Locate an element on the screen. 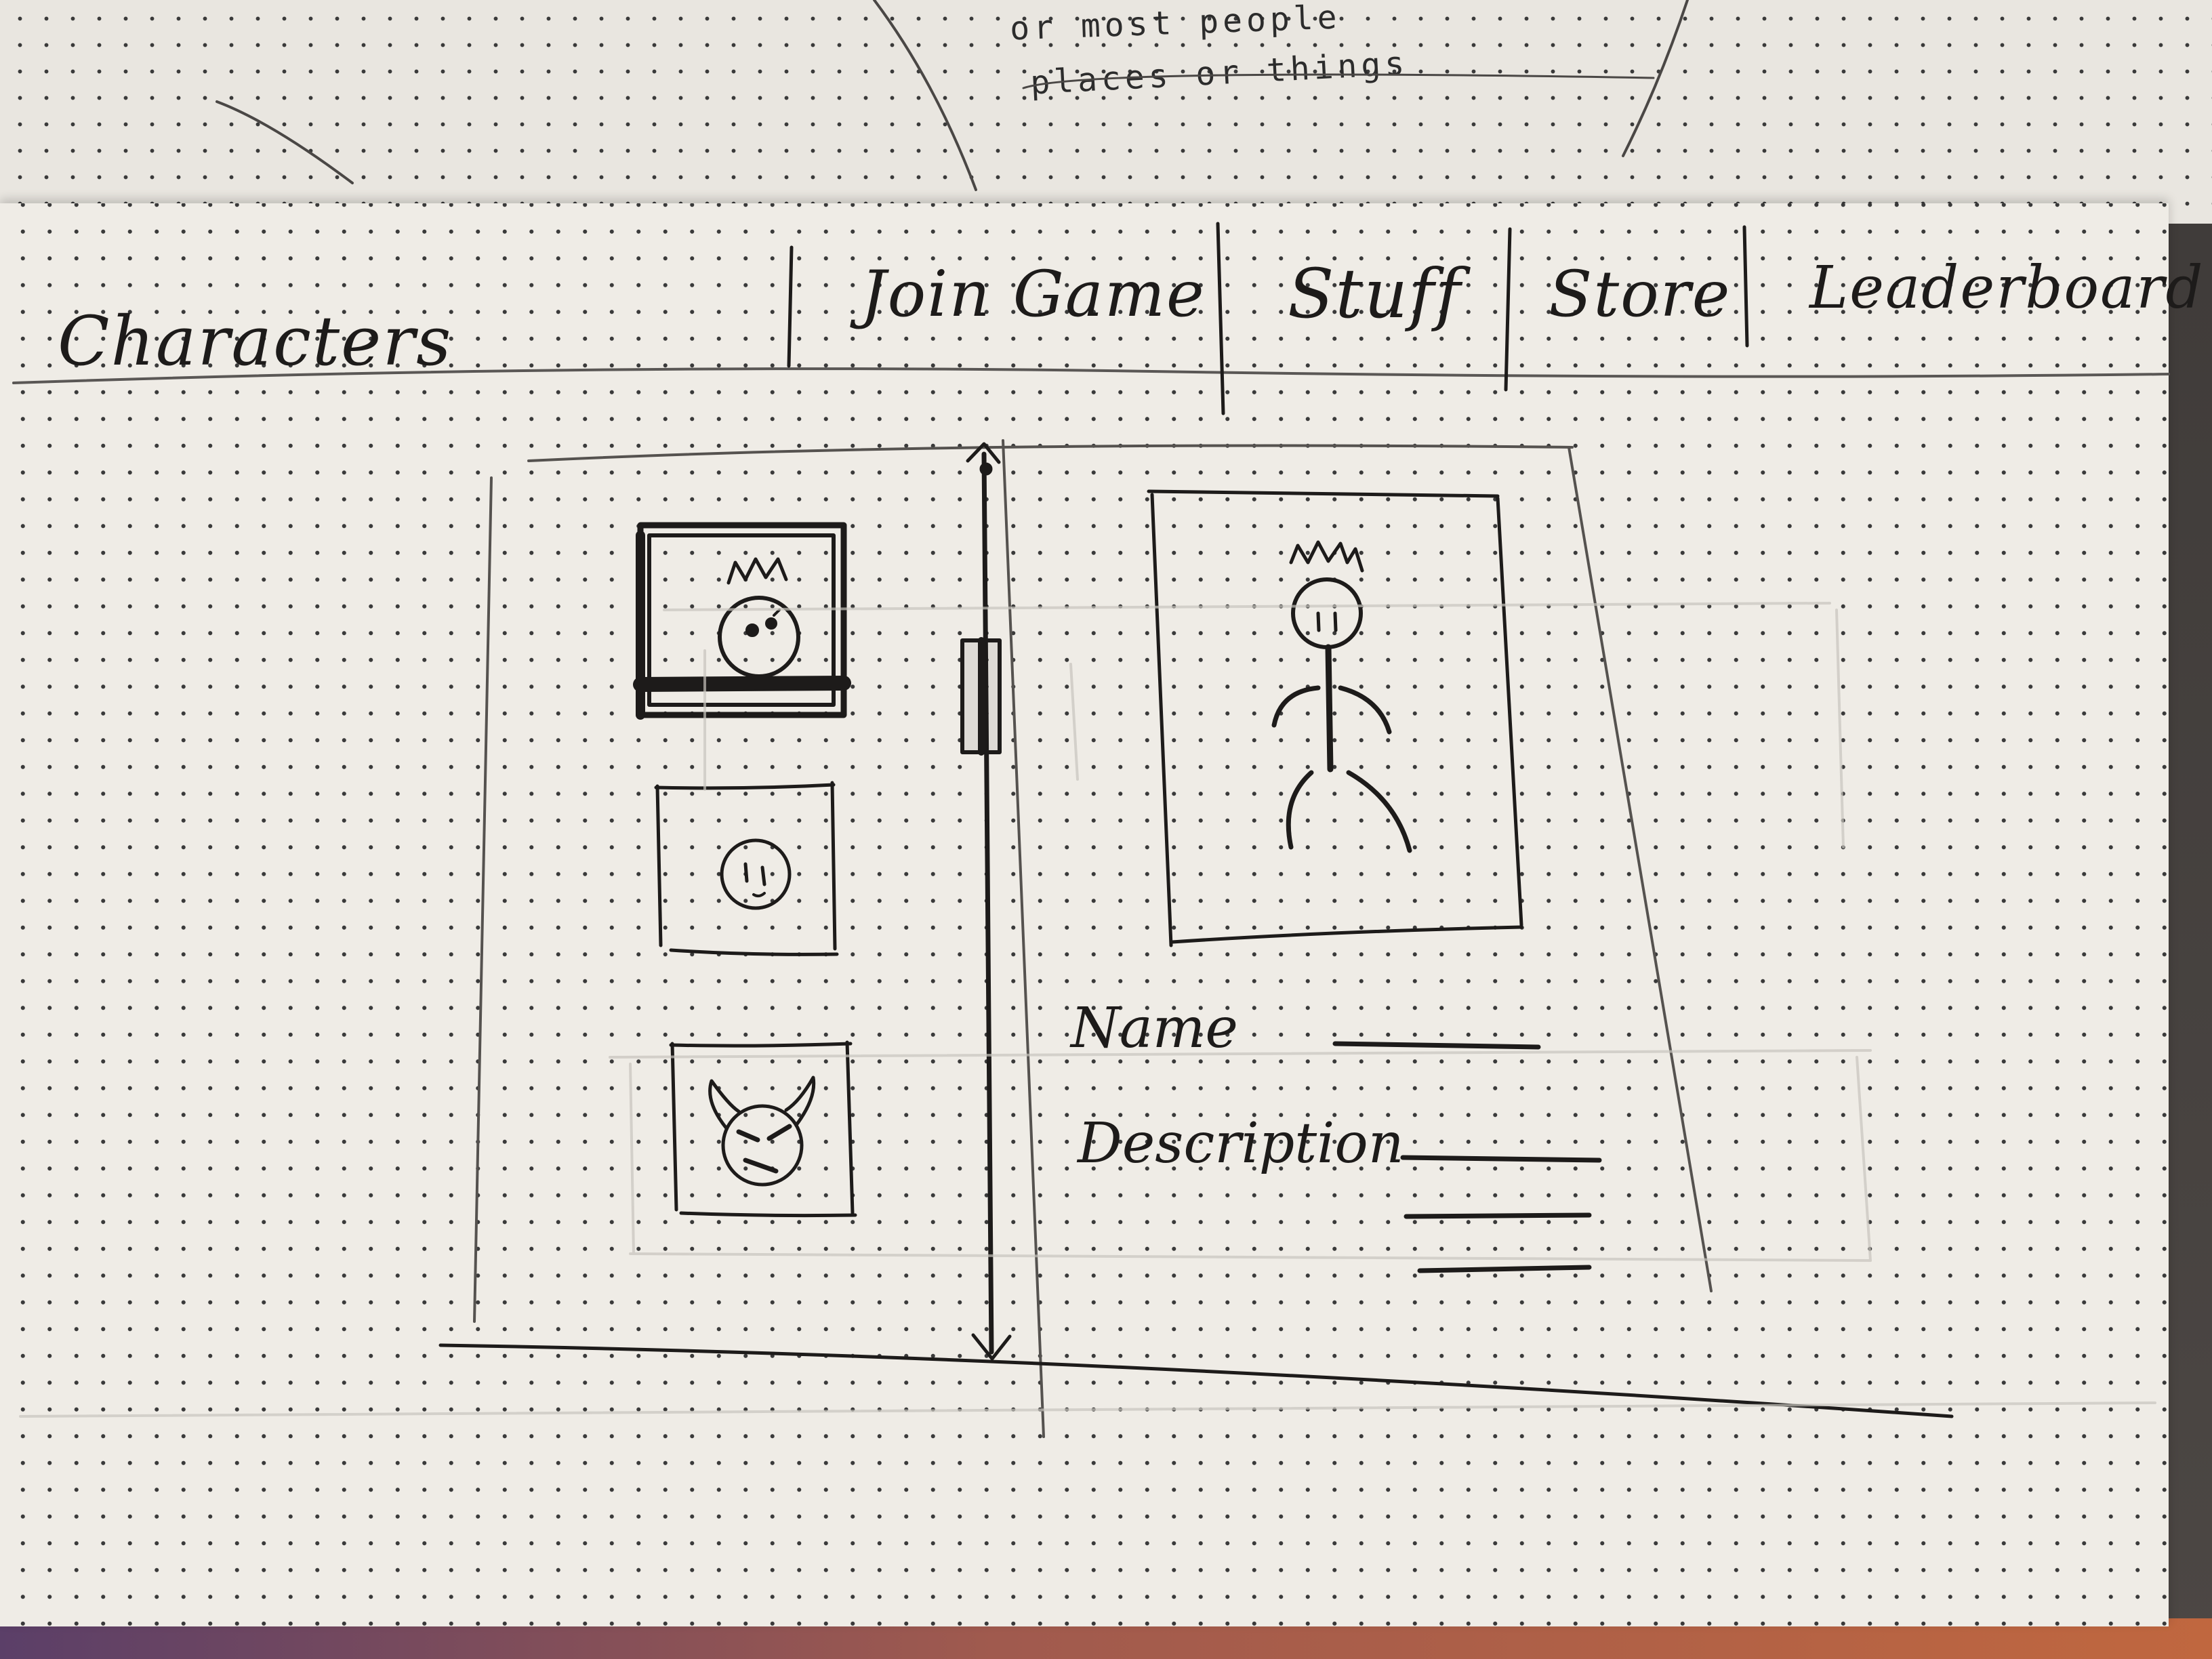 The width and height of the screenshot is (2212, 1659). tab-store: Store is located at coordinates (1630, 291).